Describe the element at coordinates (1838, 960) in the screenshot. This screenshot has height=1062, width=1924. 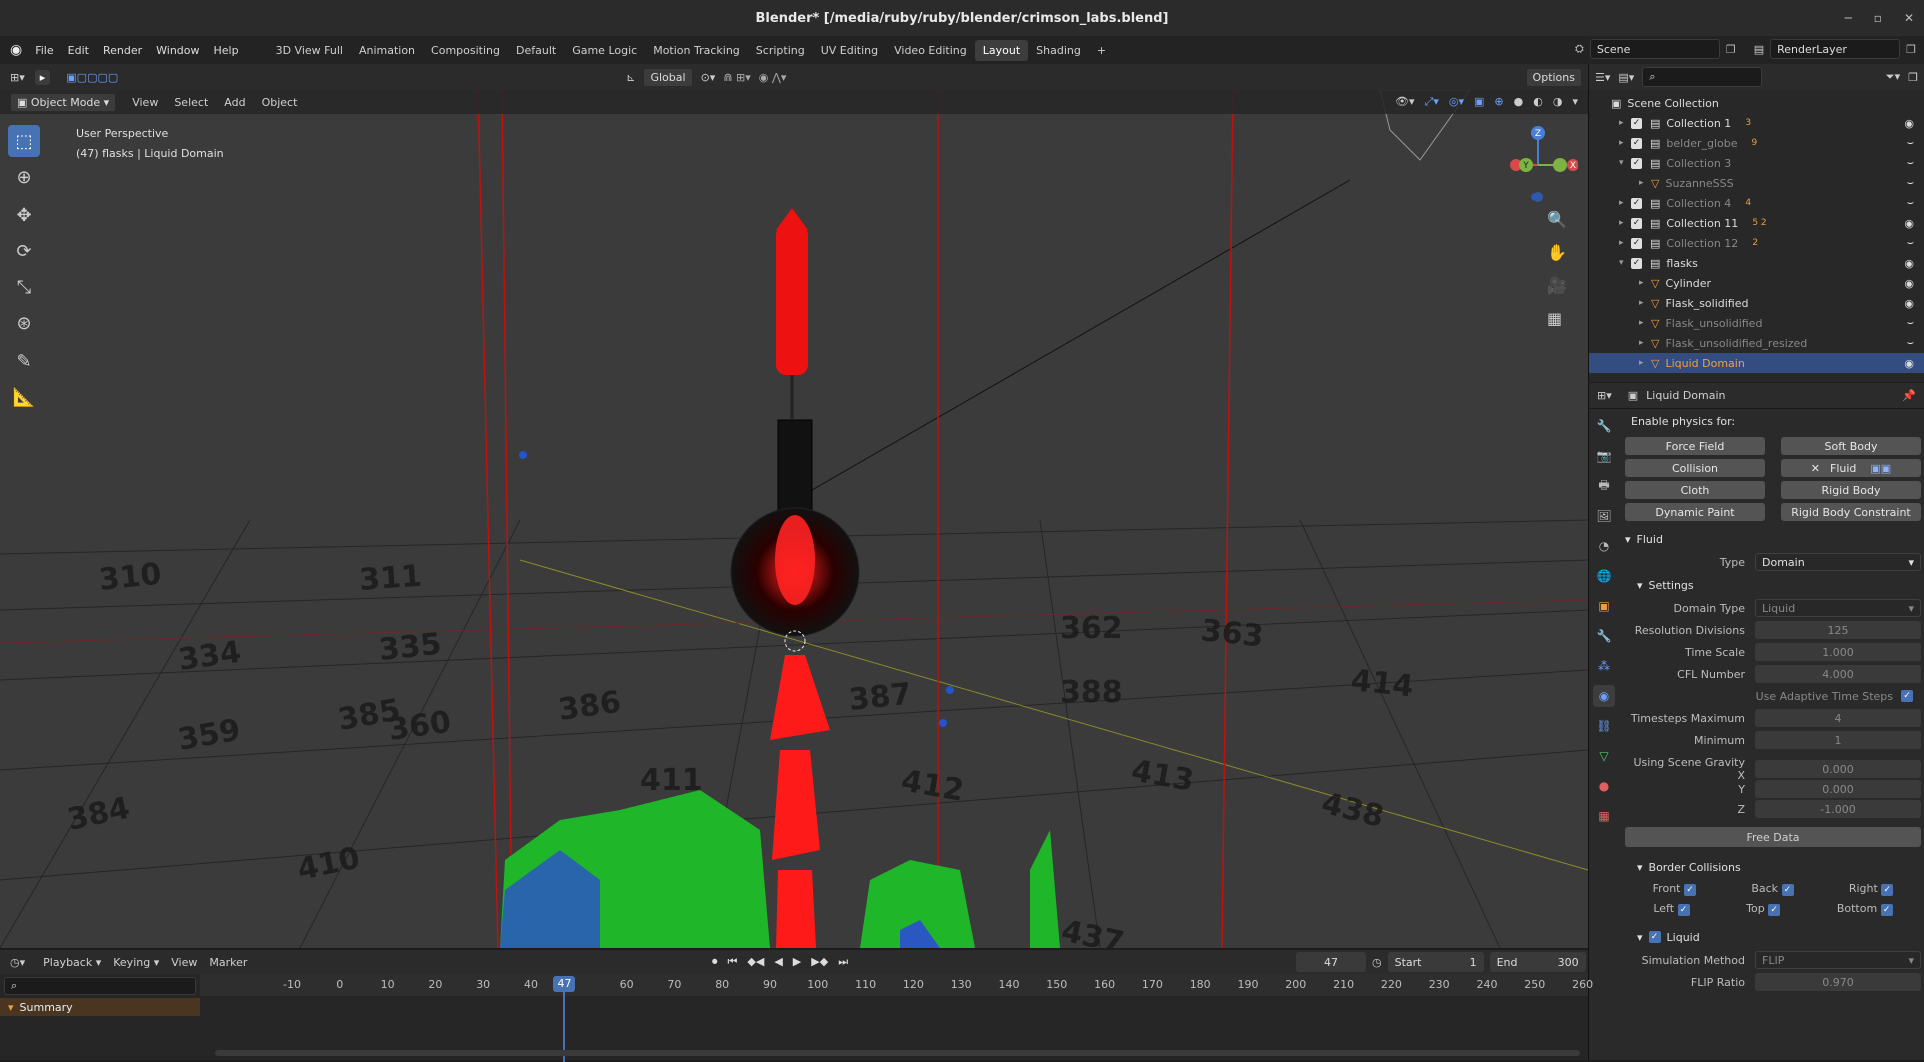
I see `sim-method-dropdown: FLIP ▾` at that location.